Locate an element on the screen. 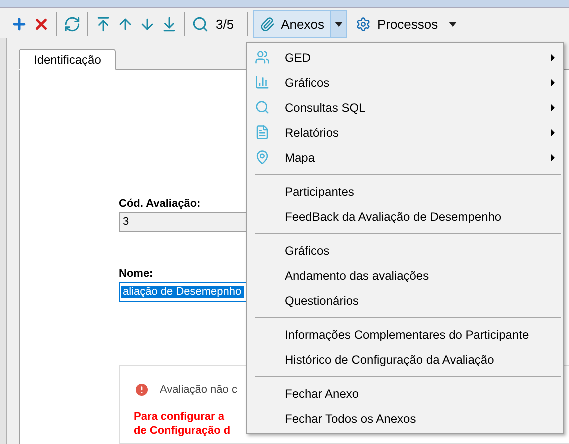 Image resolution: width=569 pixels, height=444 pixels. field-label: Cód. Avaliação: is located at coordinates (160, 204).